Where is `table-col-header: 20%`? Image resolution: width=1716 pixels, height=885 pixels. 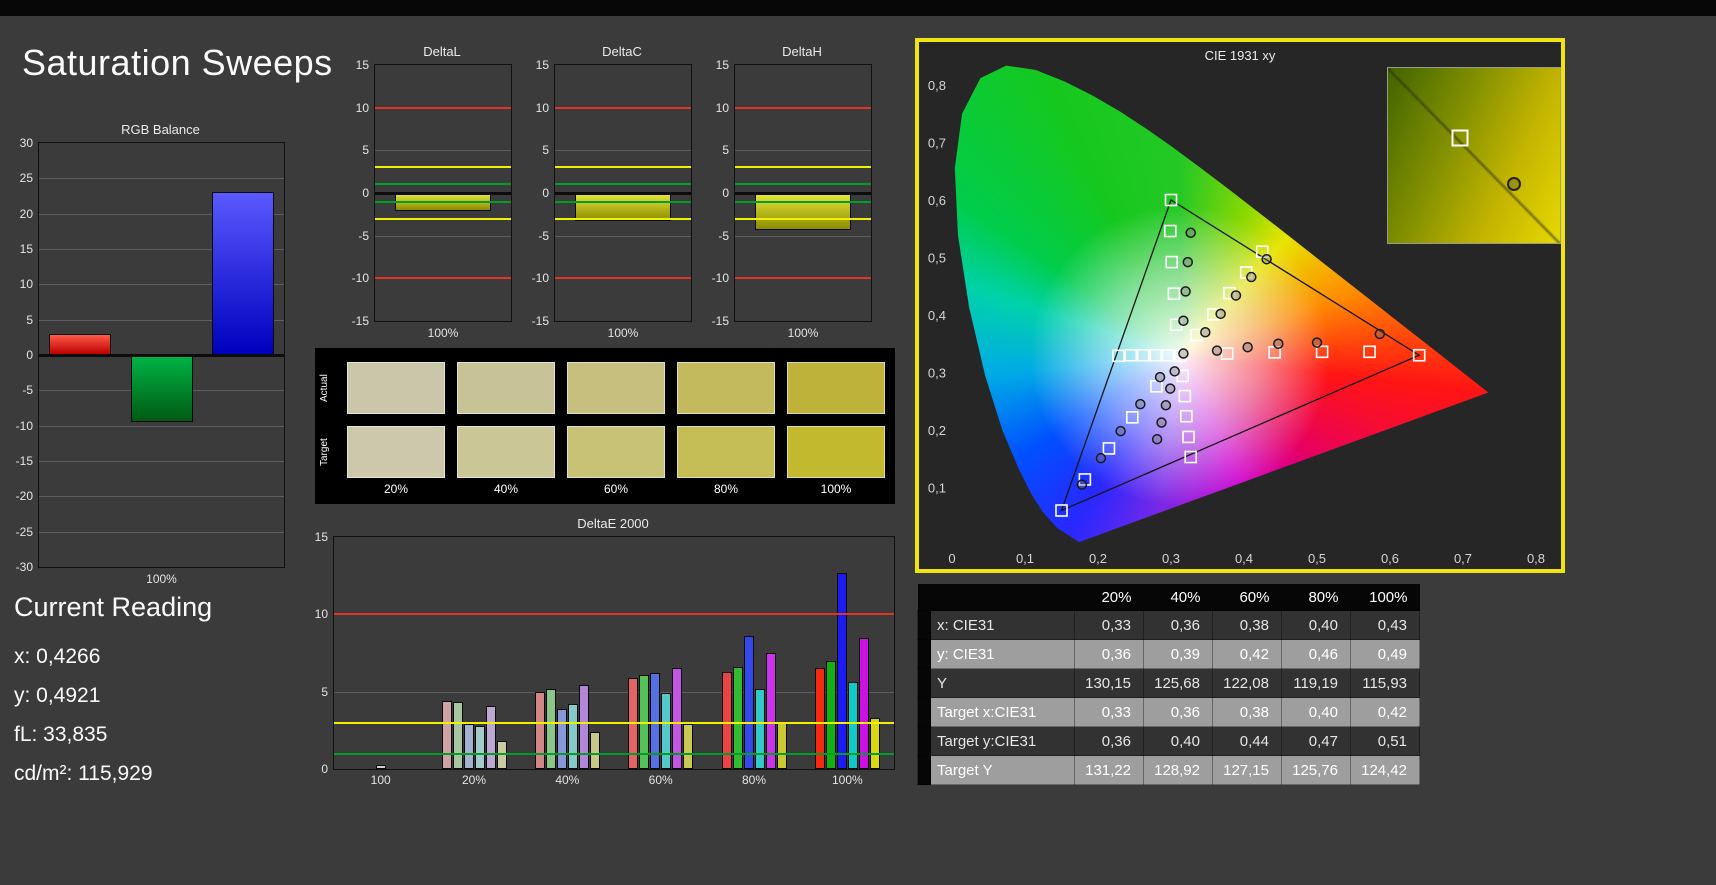 table-col-header: 20% is located at coordinates (1109, 597).